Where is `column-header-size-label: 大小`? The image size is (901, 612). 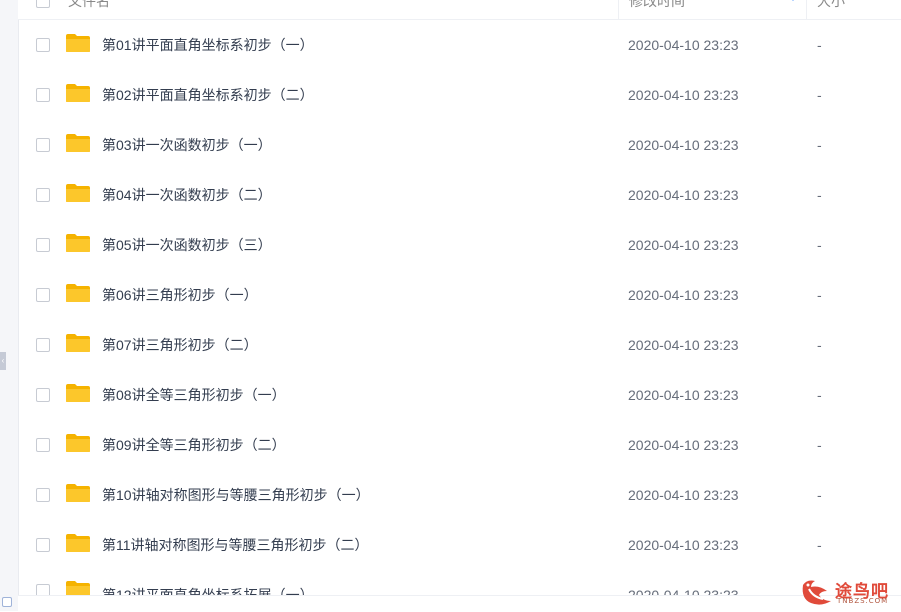 column-header-size-label: 大小 is located at coordinates (831, 4).